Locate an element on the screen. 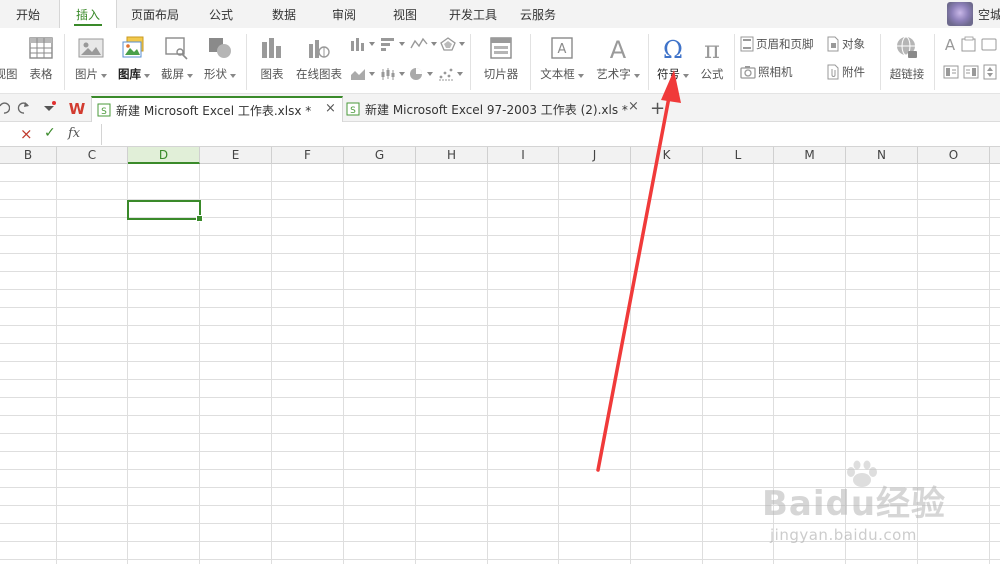  column-header: N is located at coordinates (882, 155).